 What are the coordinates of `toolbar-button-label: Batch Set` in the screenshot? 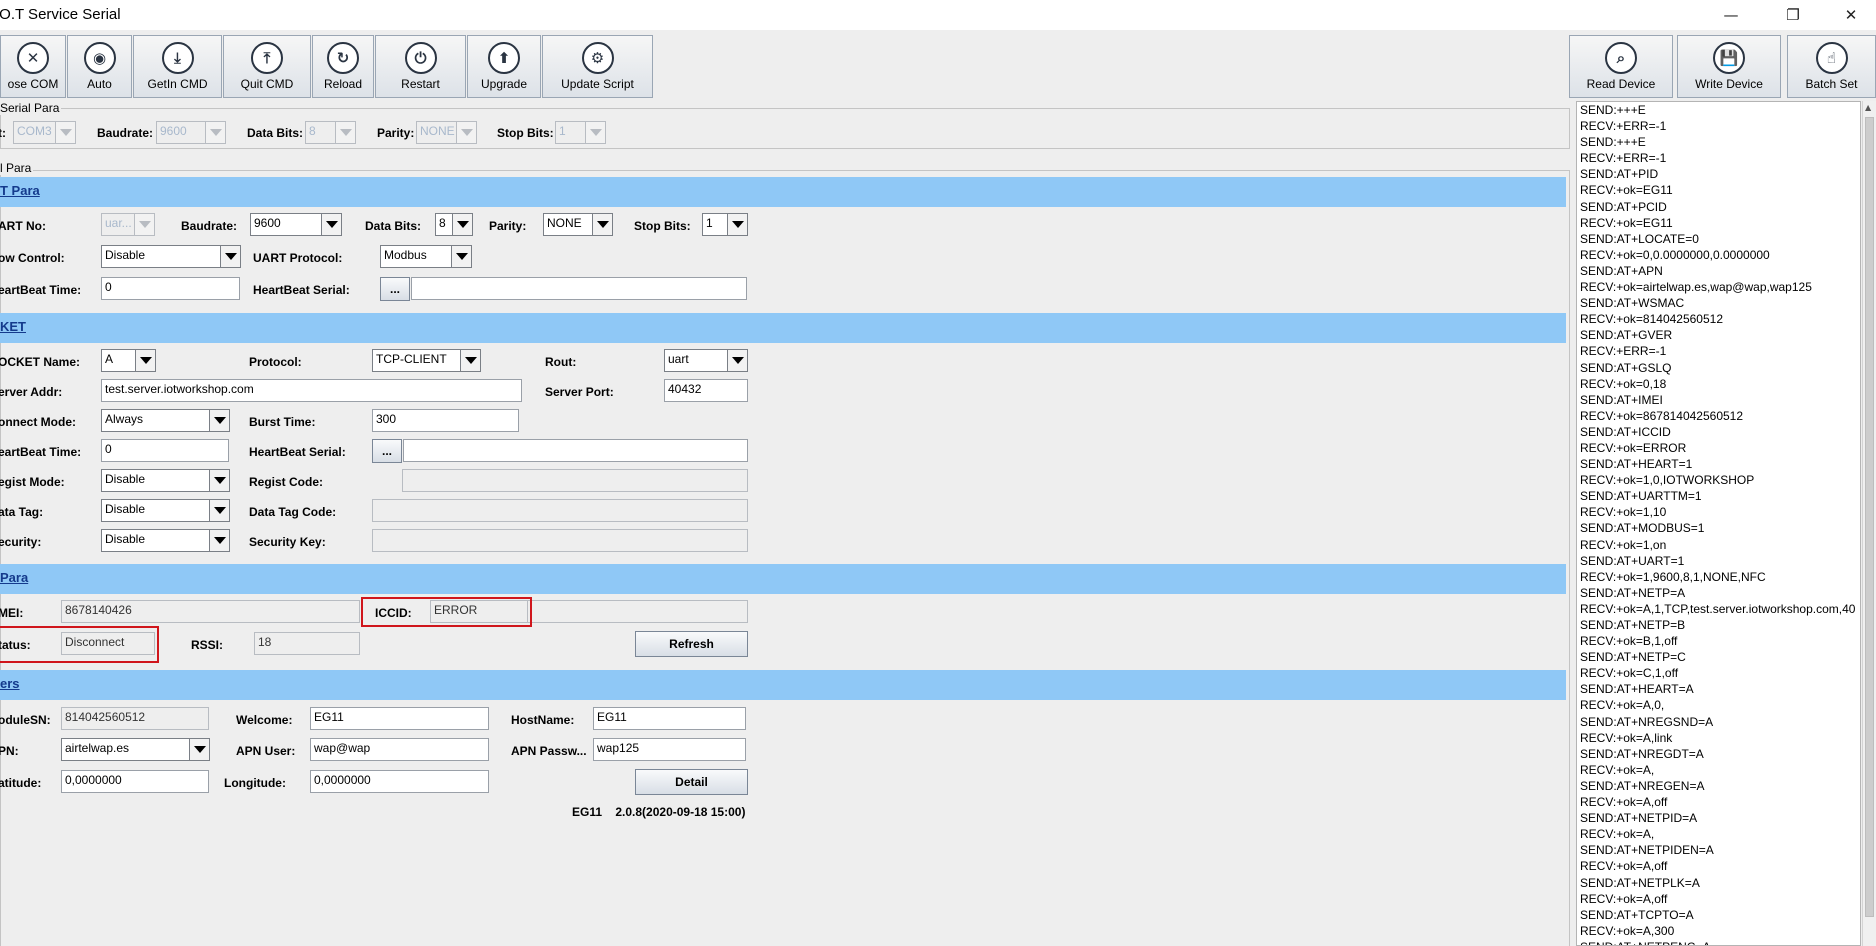 It's located at (1831, 84).